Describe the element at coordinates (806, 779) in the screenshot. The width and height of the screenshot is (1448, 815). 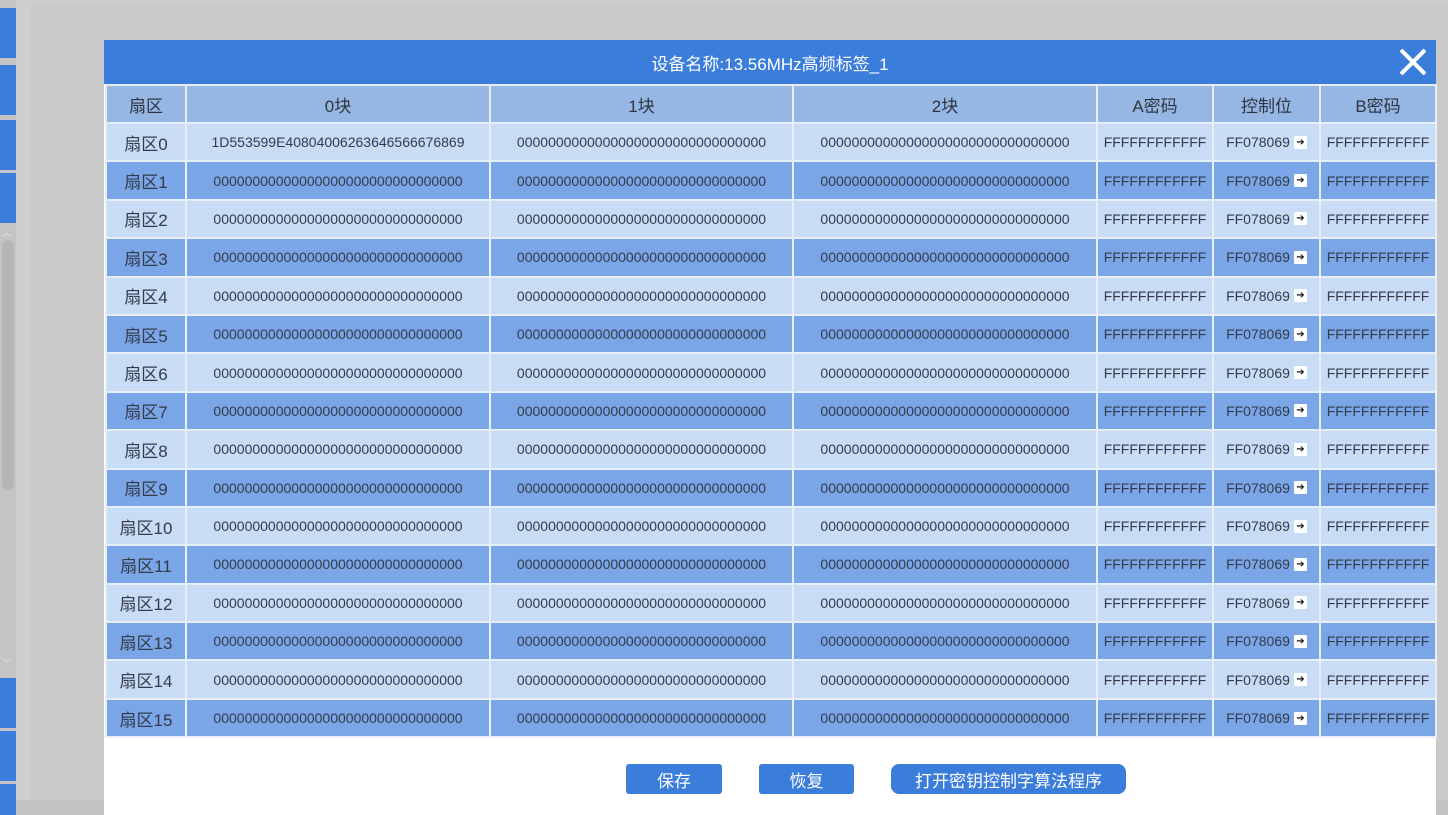
I see `restore-button: 恢复` at that location.